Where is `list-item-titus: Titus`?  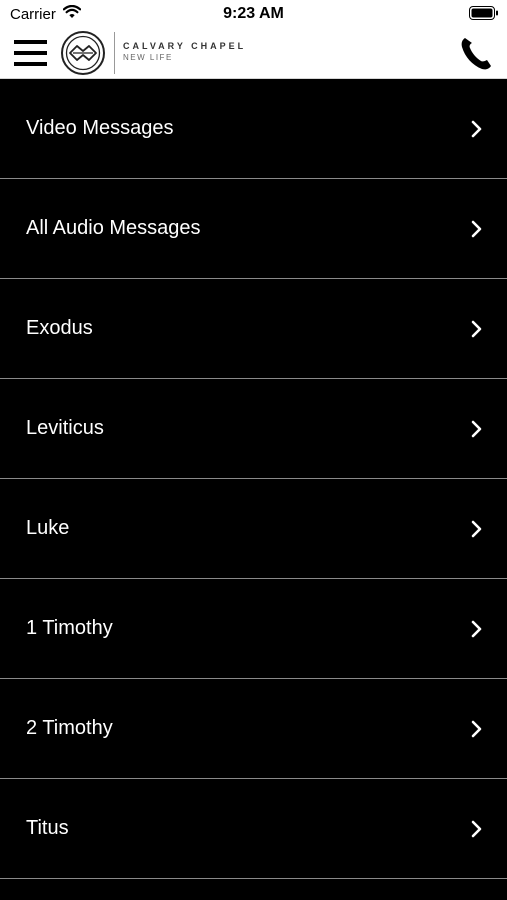
list-item-titus: Titus is located at coordinates (253, 829).